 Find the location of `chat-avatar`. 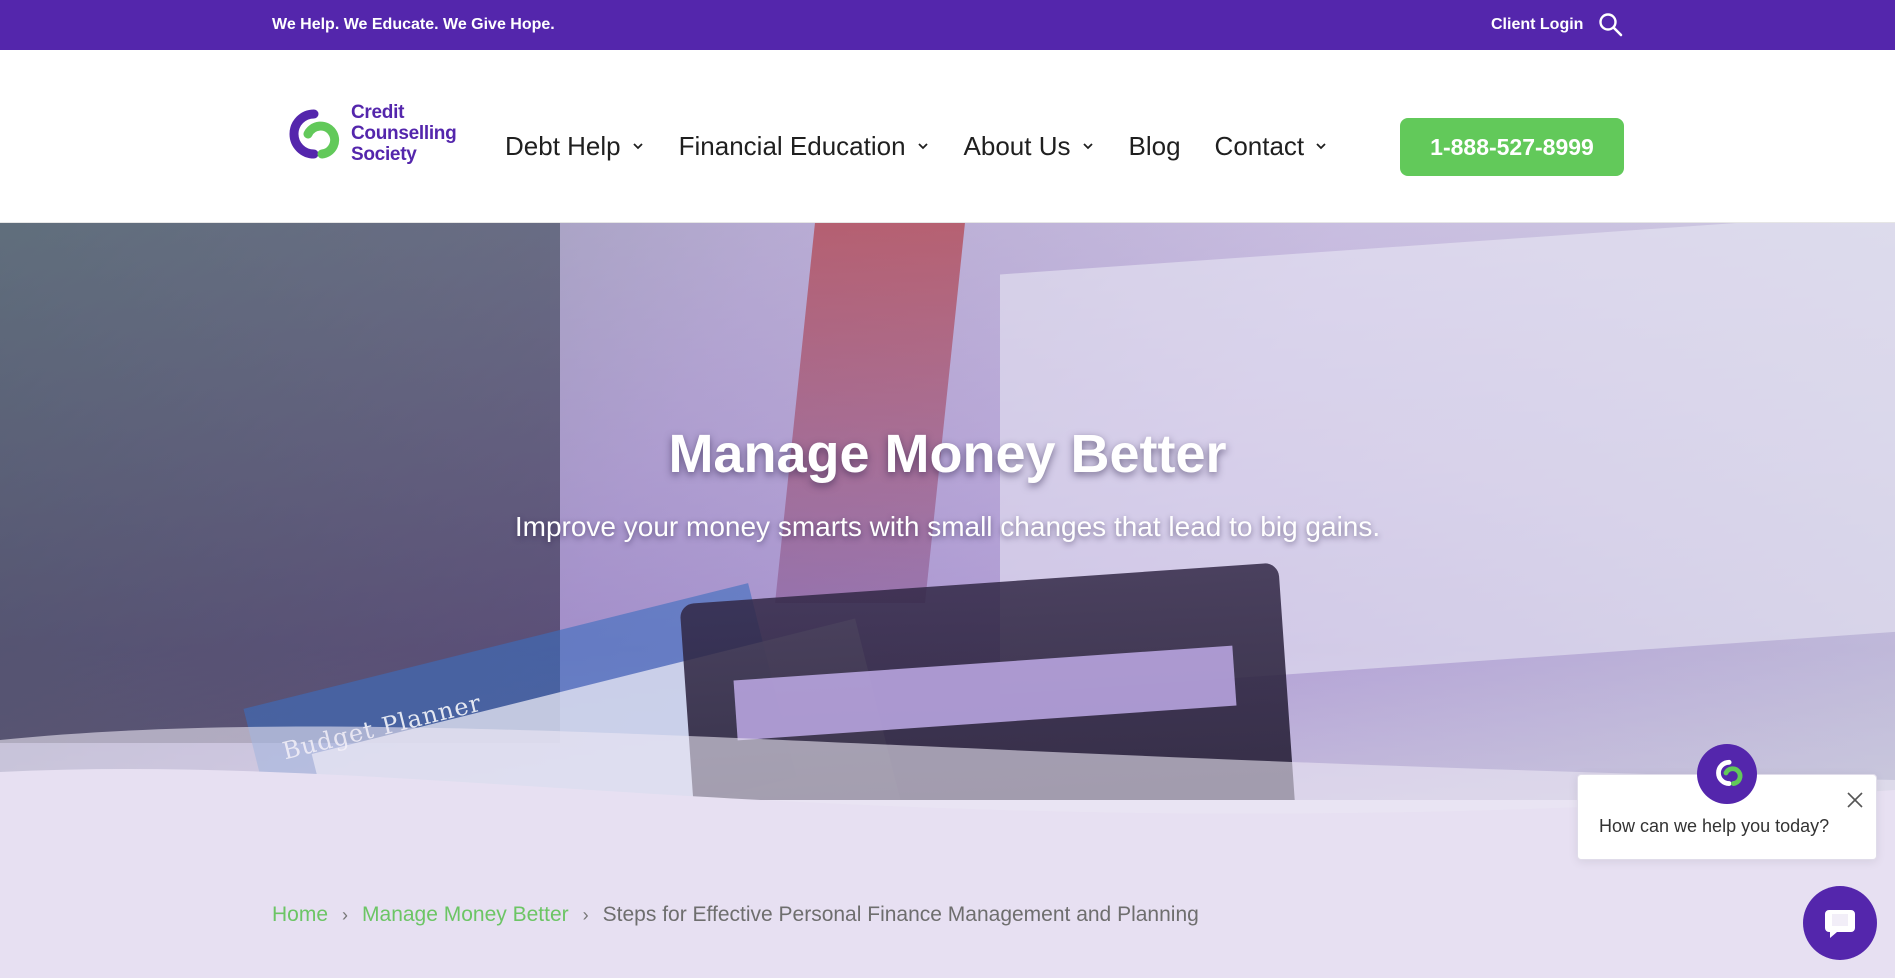

chat-avatar is located at coordinates (1727, 774).